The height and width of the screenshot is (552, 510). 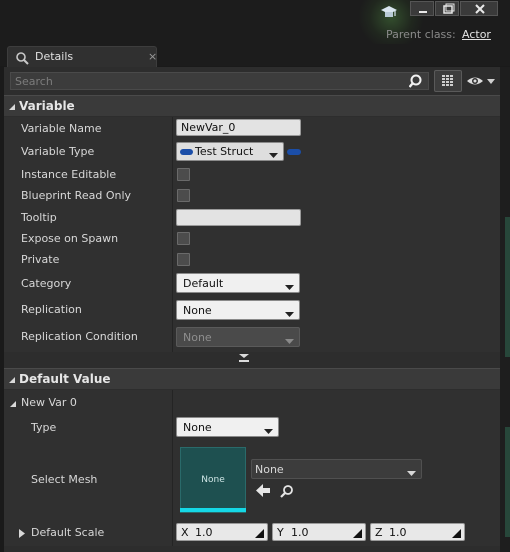 I want to click on expose-on-spawn-label: Expose on Spawn, so click(x=70, y=238).